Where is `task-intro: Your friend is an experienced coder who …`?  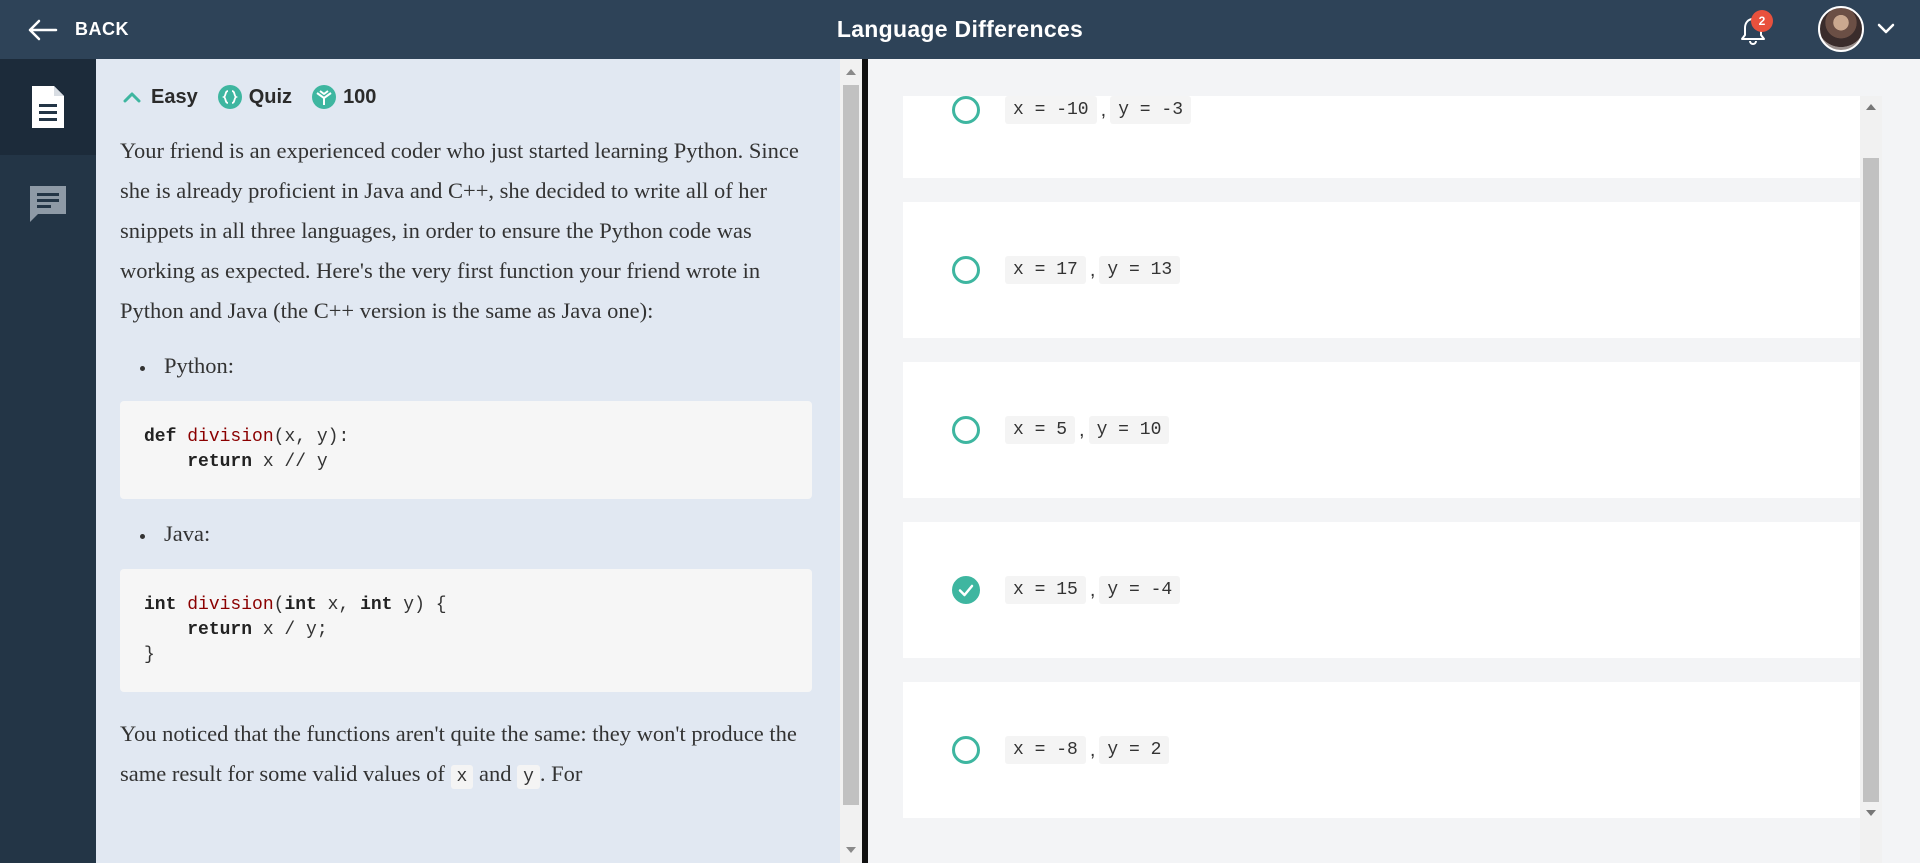
task-intro: Your friend is an experienced coder who … is located at coordinates (459, 230).